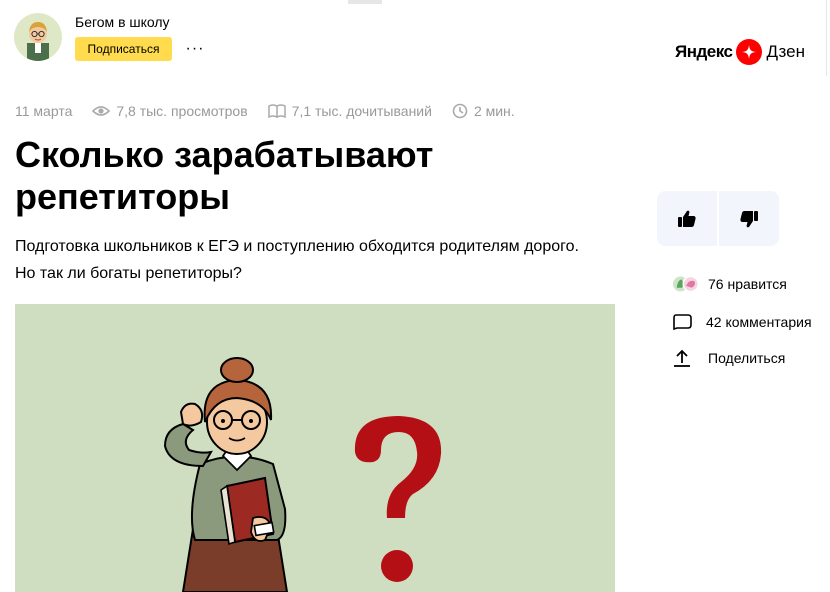  Describe the element at coordinates (786, 51) in the screenshot. I see `logo-zen-text: Дзен` at that location.